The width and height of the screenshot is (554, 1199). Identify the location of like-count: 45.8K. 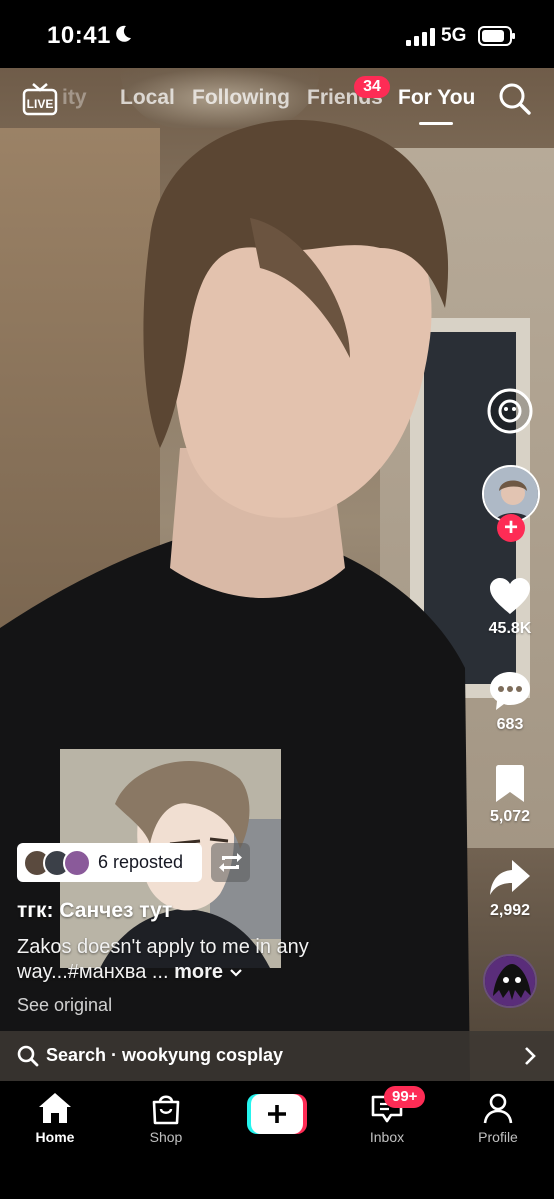
(510, 628).